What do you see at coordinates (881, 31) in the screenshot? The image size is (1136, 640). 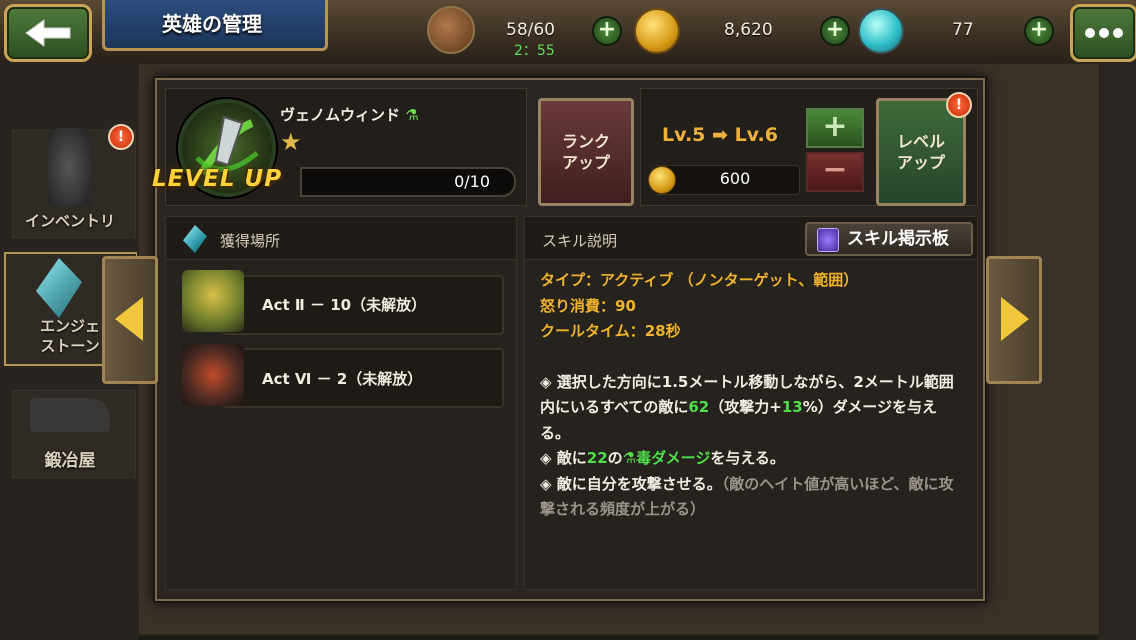 I see `gem-icon` at bounding box center [881, 31].